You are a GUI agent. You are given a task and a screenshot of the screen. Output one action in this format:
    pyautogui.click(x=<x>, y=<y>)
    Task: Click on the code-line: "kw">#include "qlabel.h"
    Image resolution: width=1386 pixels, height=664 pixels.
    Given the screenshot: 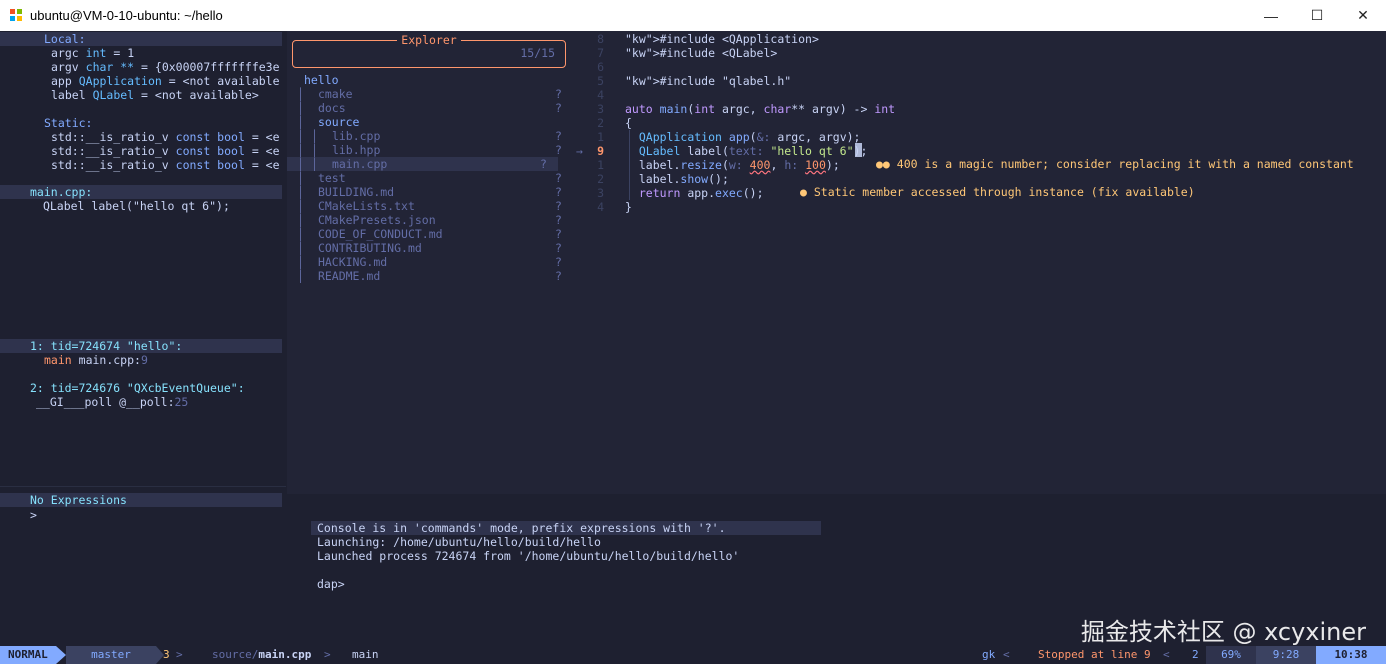 What is the action you would take?
    pyautogui.click(x=708, y=81)
    